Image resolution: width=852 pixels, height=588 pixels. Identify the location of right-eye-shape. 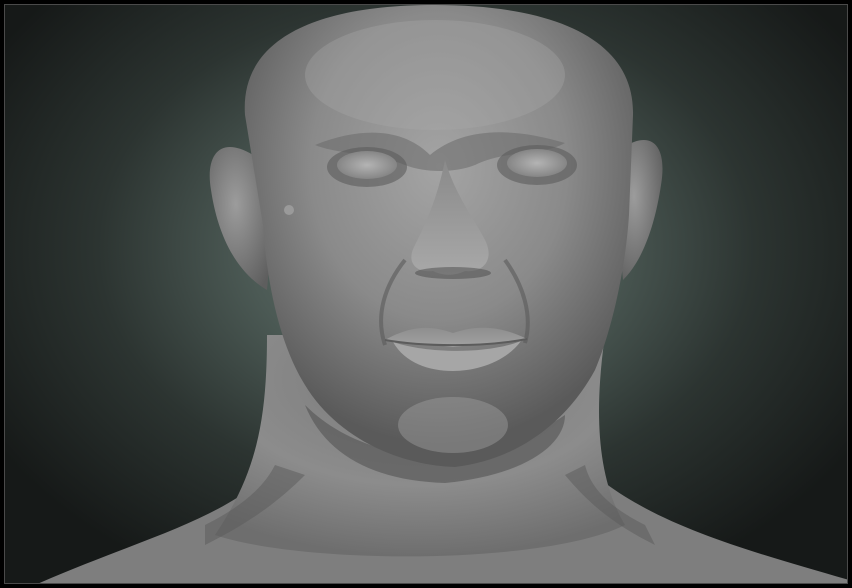
(537, 163).